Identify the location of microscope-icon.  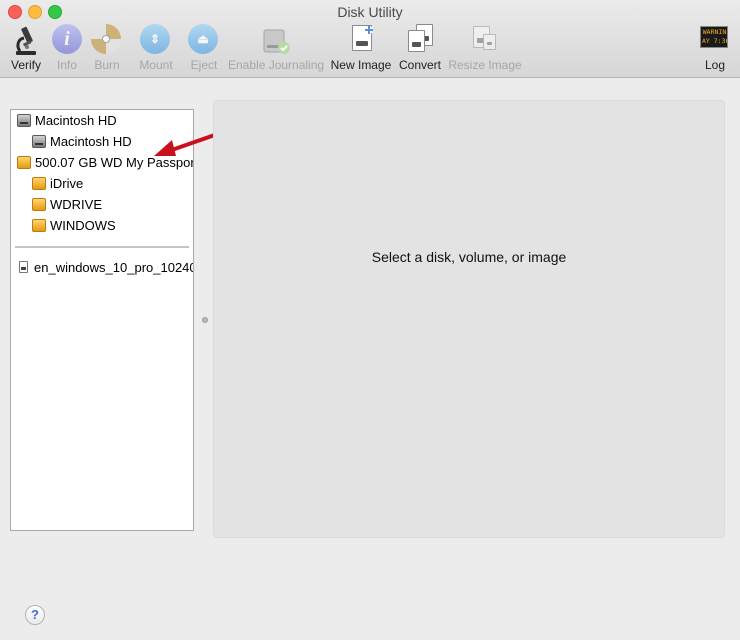
(26, 40).